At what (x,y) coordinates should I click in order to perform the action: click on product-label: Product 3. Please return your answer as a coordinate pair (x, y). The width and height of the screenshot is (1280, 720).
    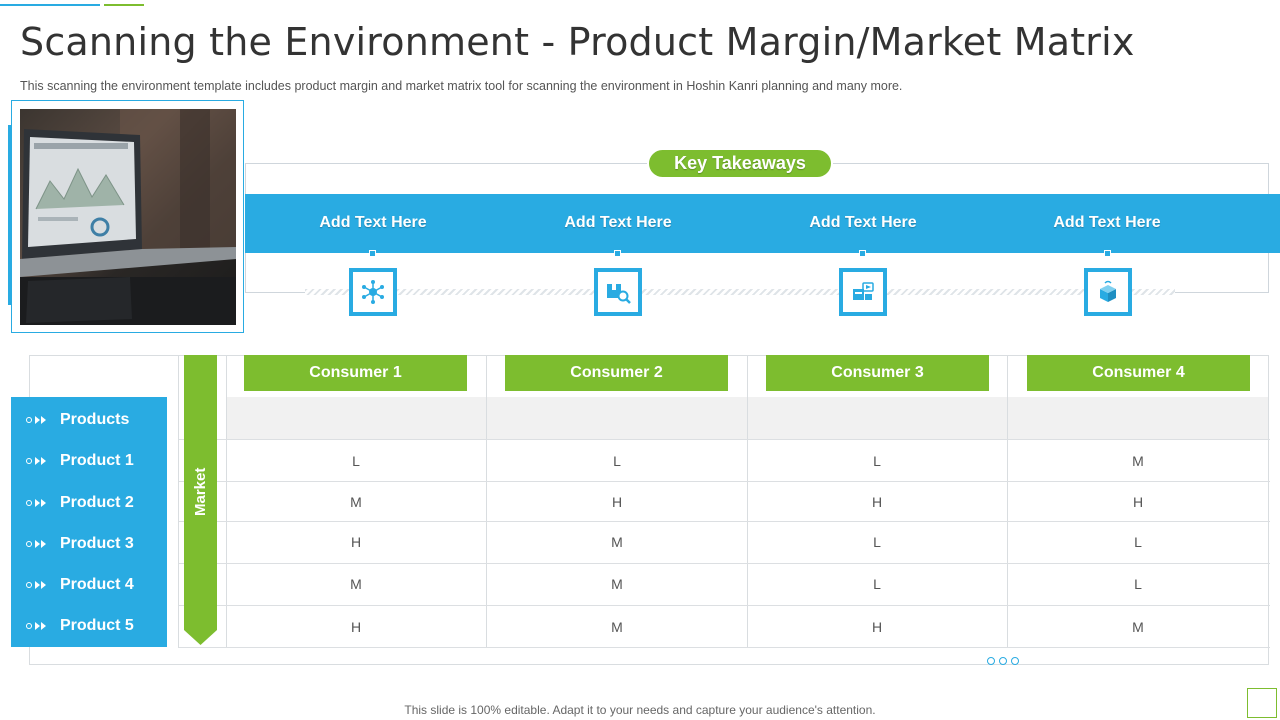
    Looking at the image, I should click on (97, 543).